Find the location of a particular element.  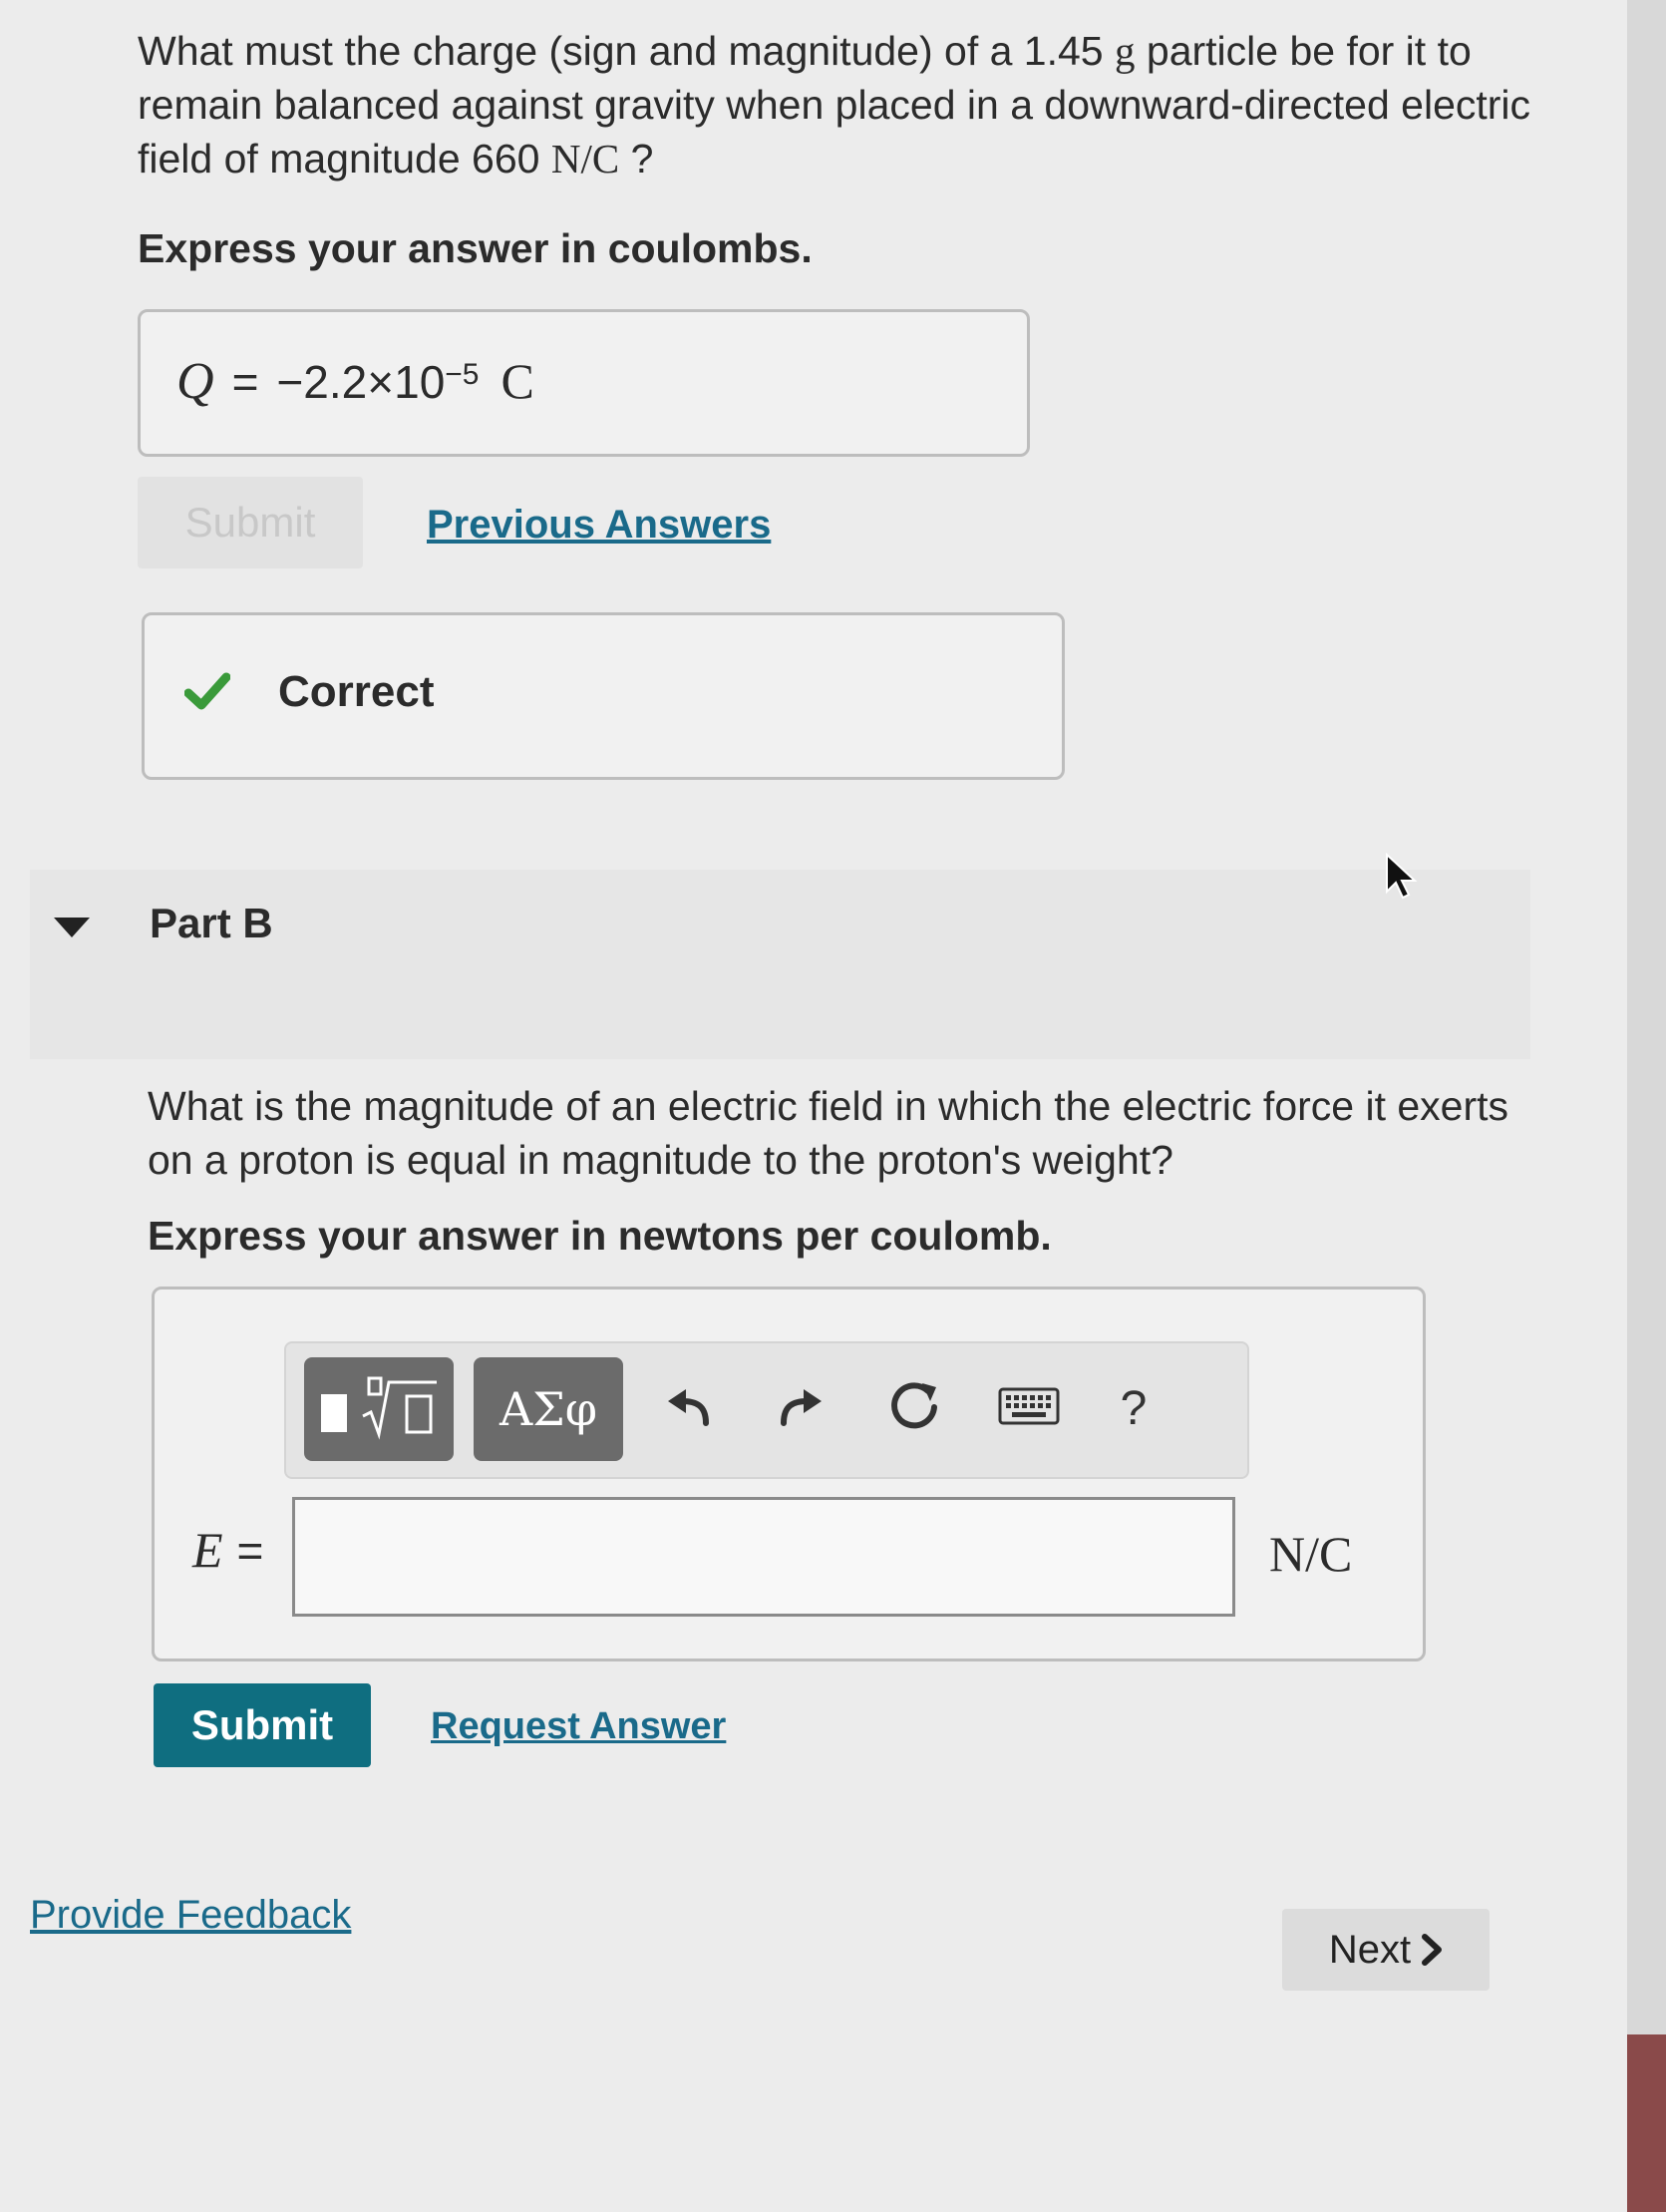

next-label: Next is located at coordinates (1370, 1949).